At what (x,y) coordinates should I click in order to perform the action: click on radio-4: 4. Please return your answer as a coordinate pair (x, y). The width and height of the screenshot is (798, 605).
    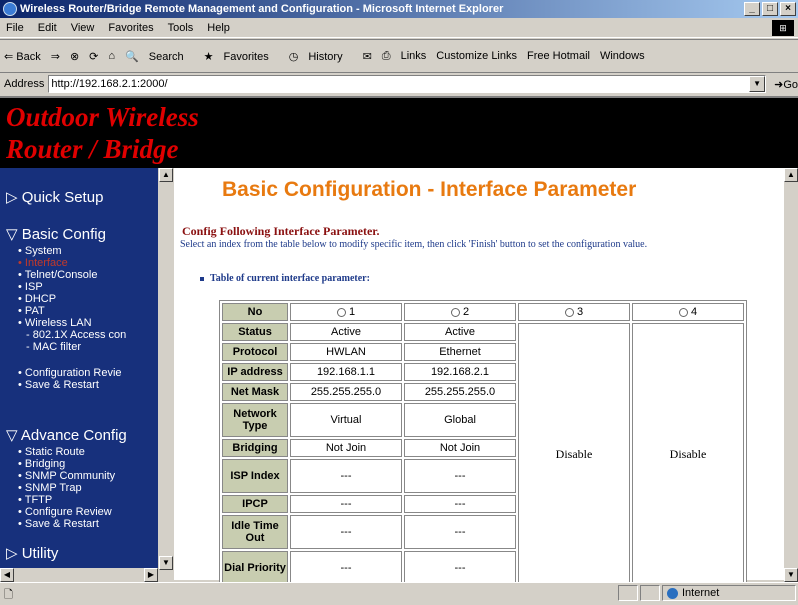
    Looking at the image, I should click on (688, 312).